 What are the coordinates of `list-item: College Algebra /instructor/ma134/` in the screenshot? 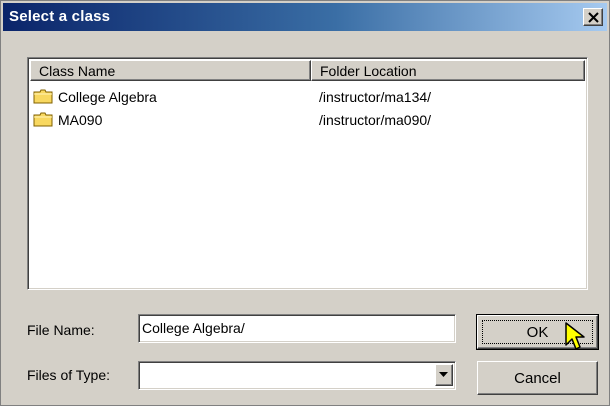 It's located at (307, 97).